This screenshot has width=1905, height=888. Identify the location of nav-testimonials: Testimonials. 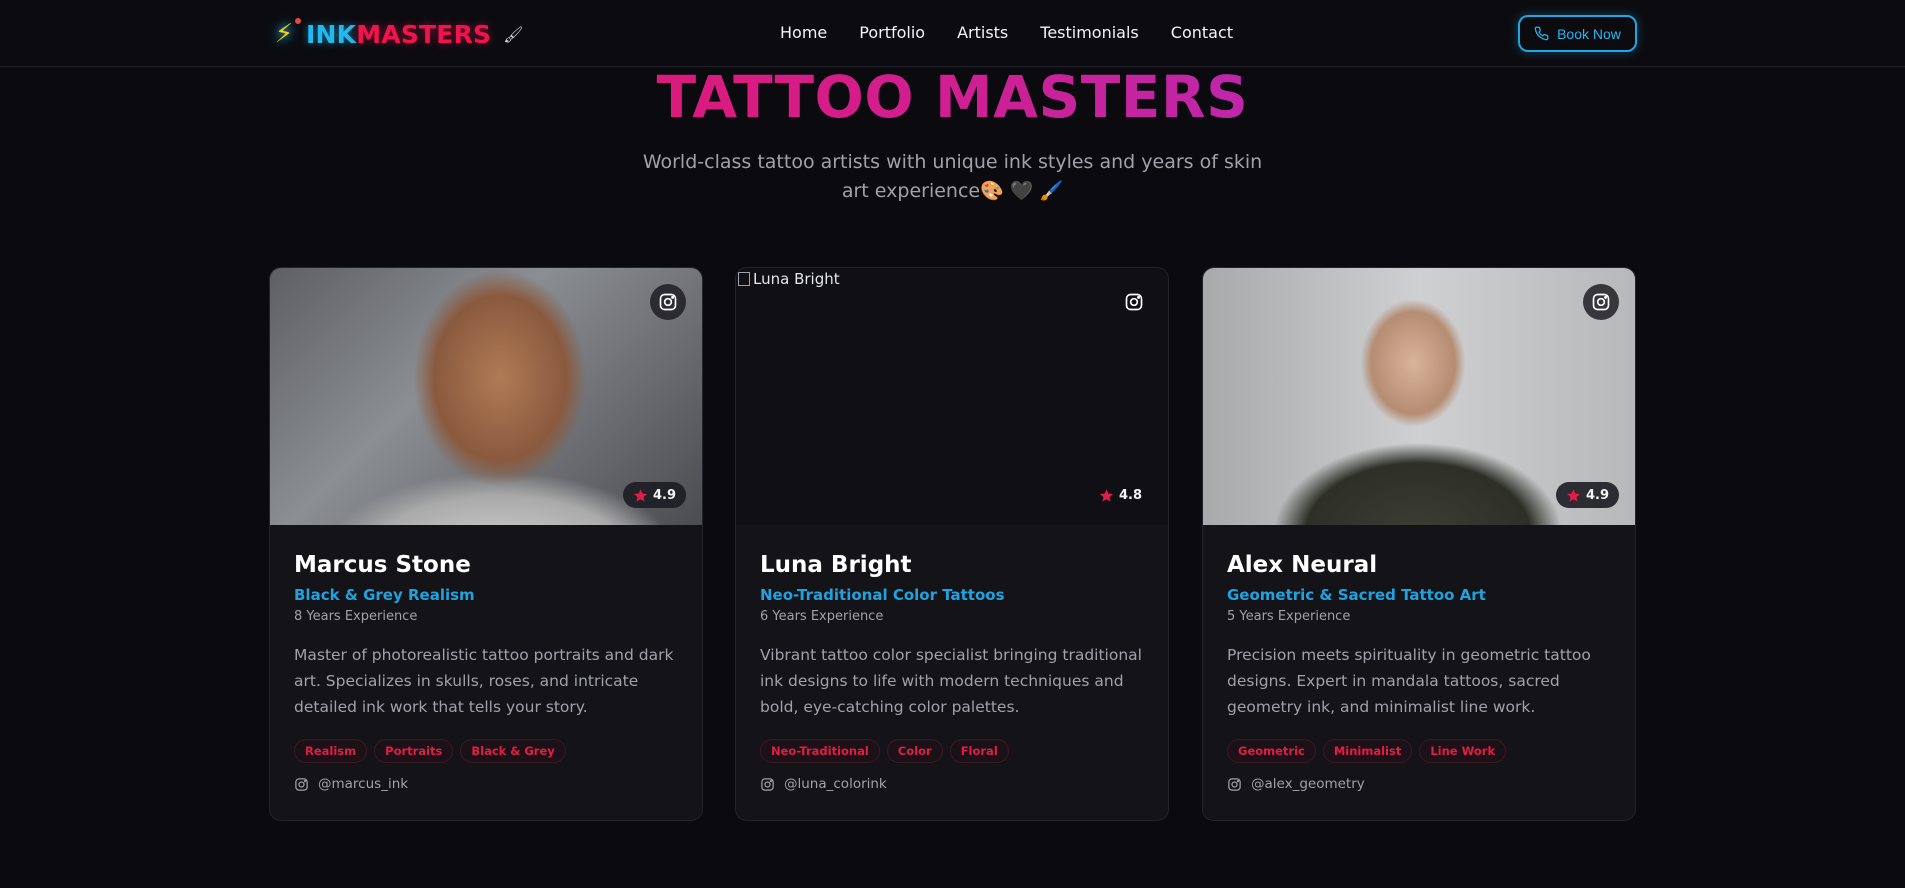
(1089, 33).